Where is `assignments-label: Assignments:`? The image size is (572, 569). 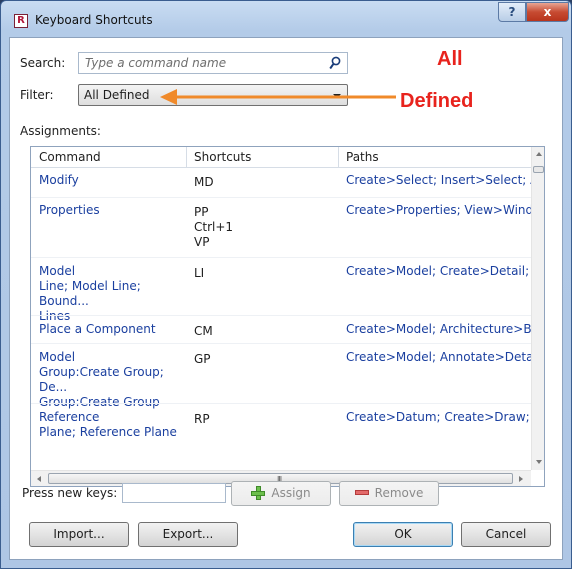
assignments-label: Assignments: is located at coordinates (60, 131).